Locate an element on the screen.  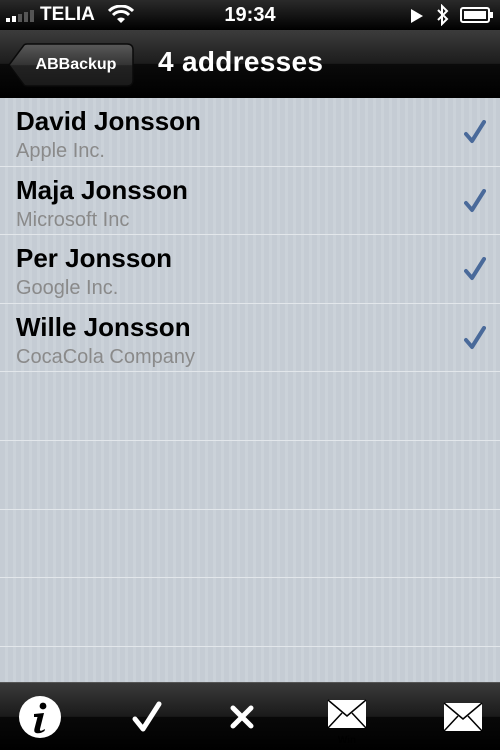
bottom-toolbar: Win is located at coordinates (250, 716).